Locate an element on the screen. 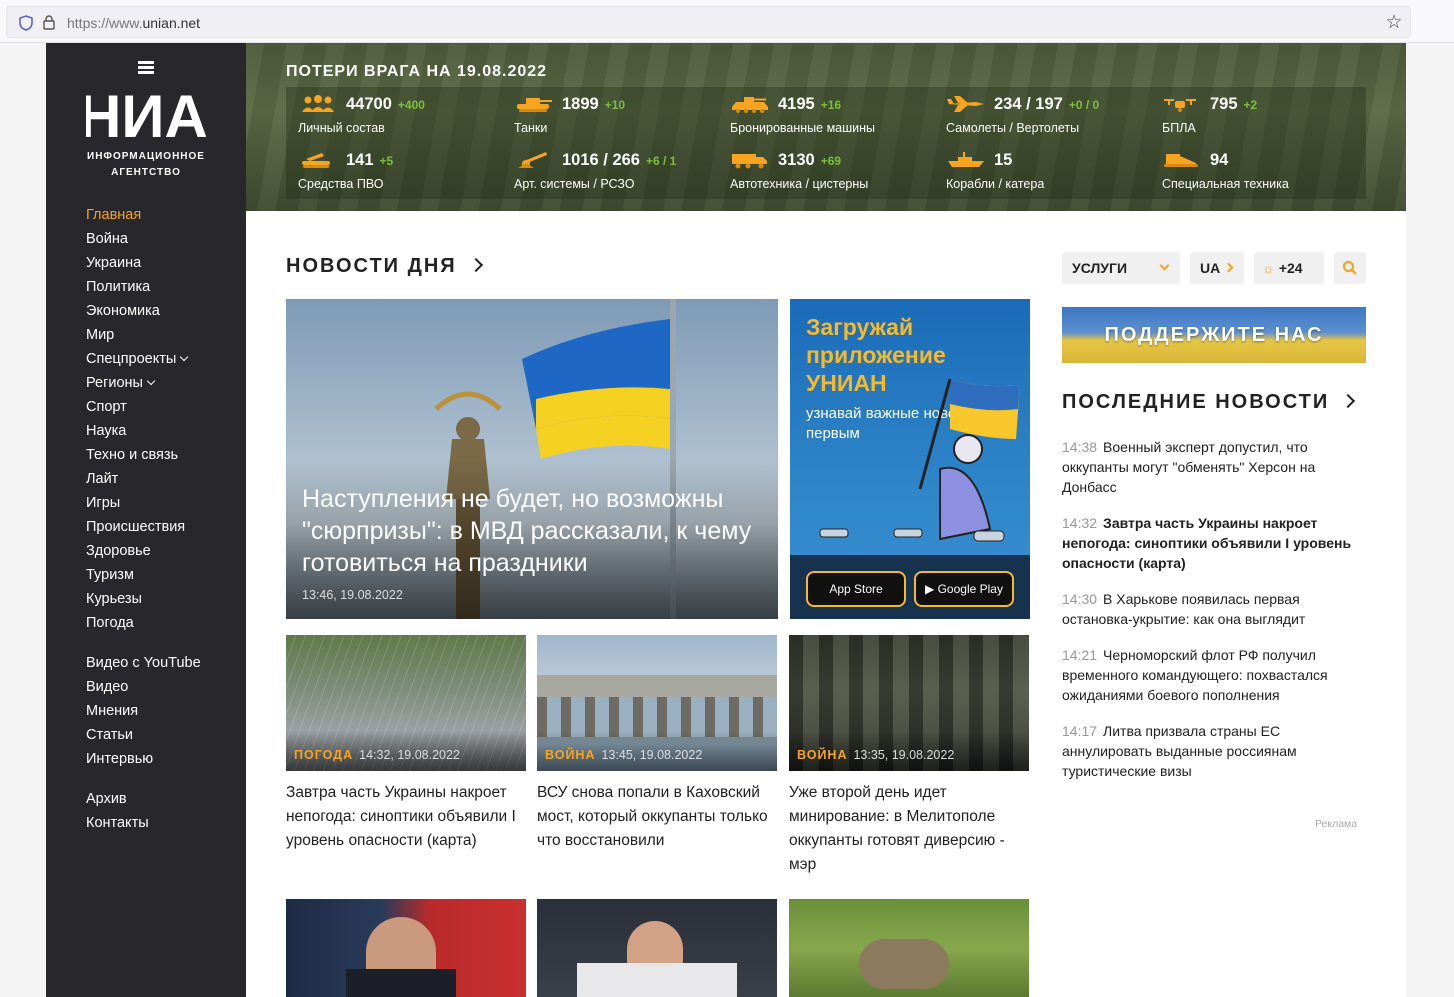  loss-label: Средства ПВО is located at coordinates (341, 184).